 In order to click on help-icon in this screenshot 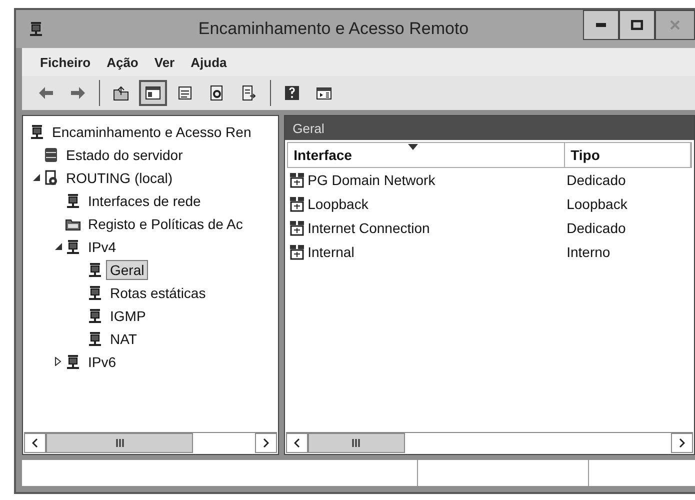, I will do `click(292, 93)`.